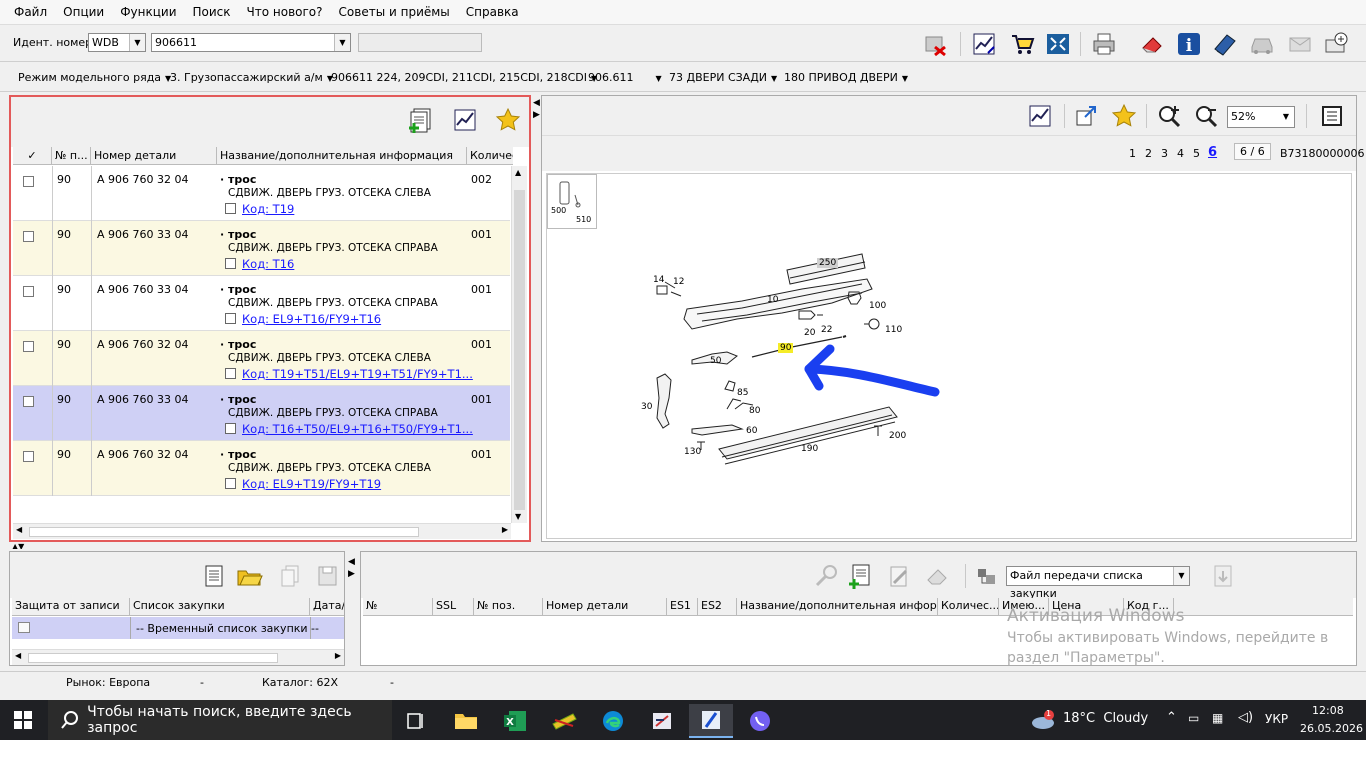 Image resolution: width=1366 pixels, height=768 pixels. Describe the element at coordinates (751, 431) in the screenshot. I see `callout-label-60: 60` at that location.